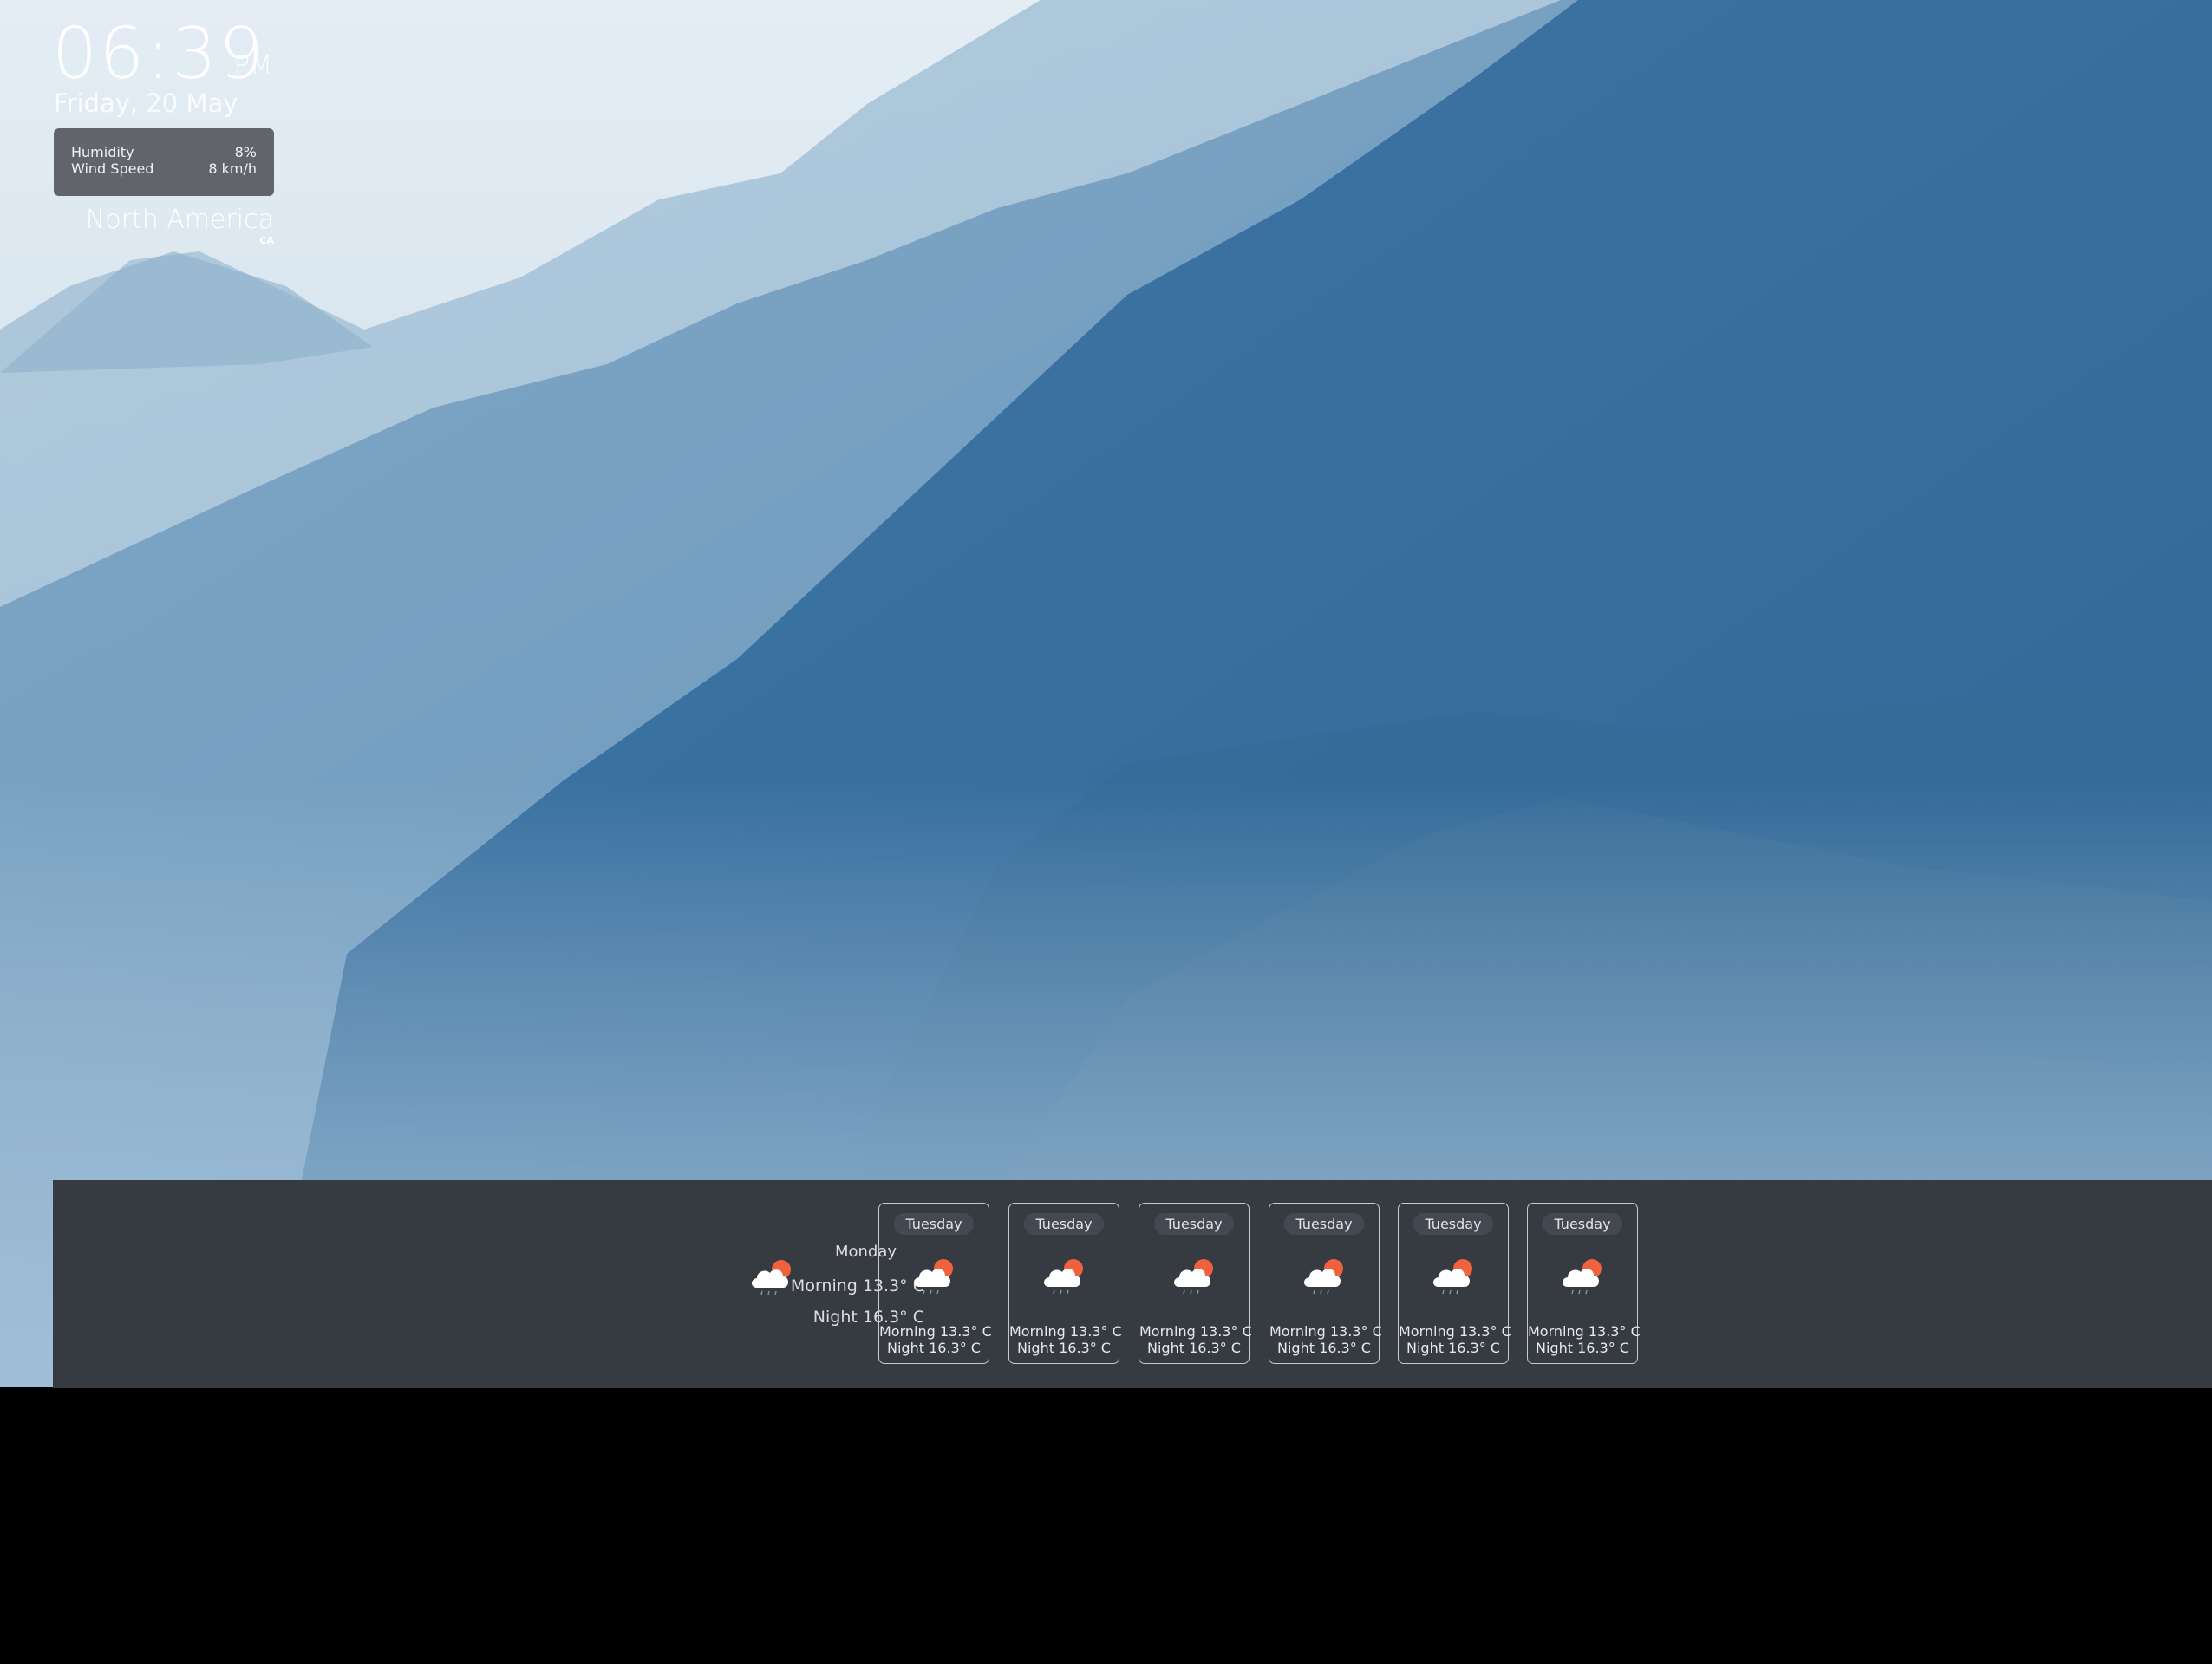 Image resolution: width=2212 pixels, height=1664 pixels. Describe the element at coordinates (245, 152) in the screenshot. I see `humidity-value: 8%` at that location.